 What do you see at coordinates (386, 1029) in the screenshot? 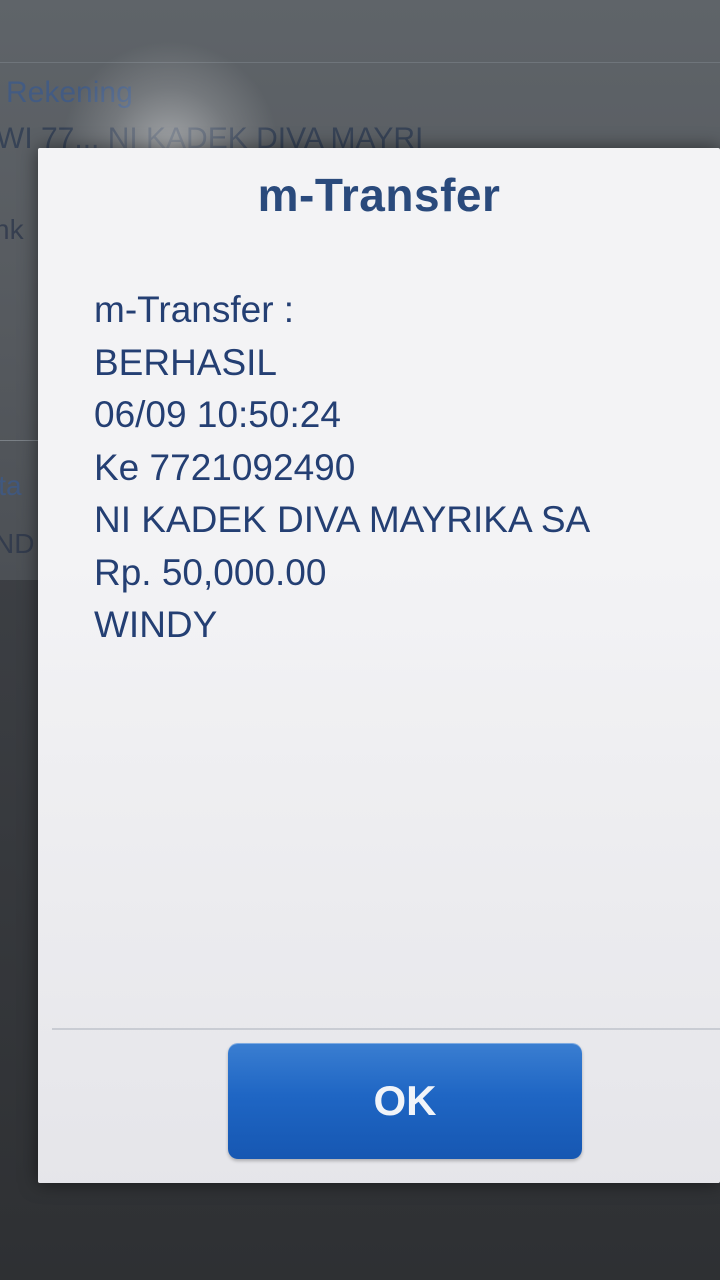
I see `dialog-divider` at bounding box center [386, 1029].